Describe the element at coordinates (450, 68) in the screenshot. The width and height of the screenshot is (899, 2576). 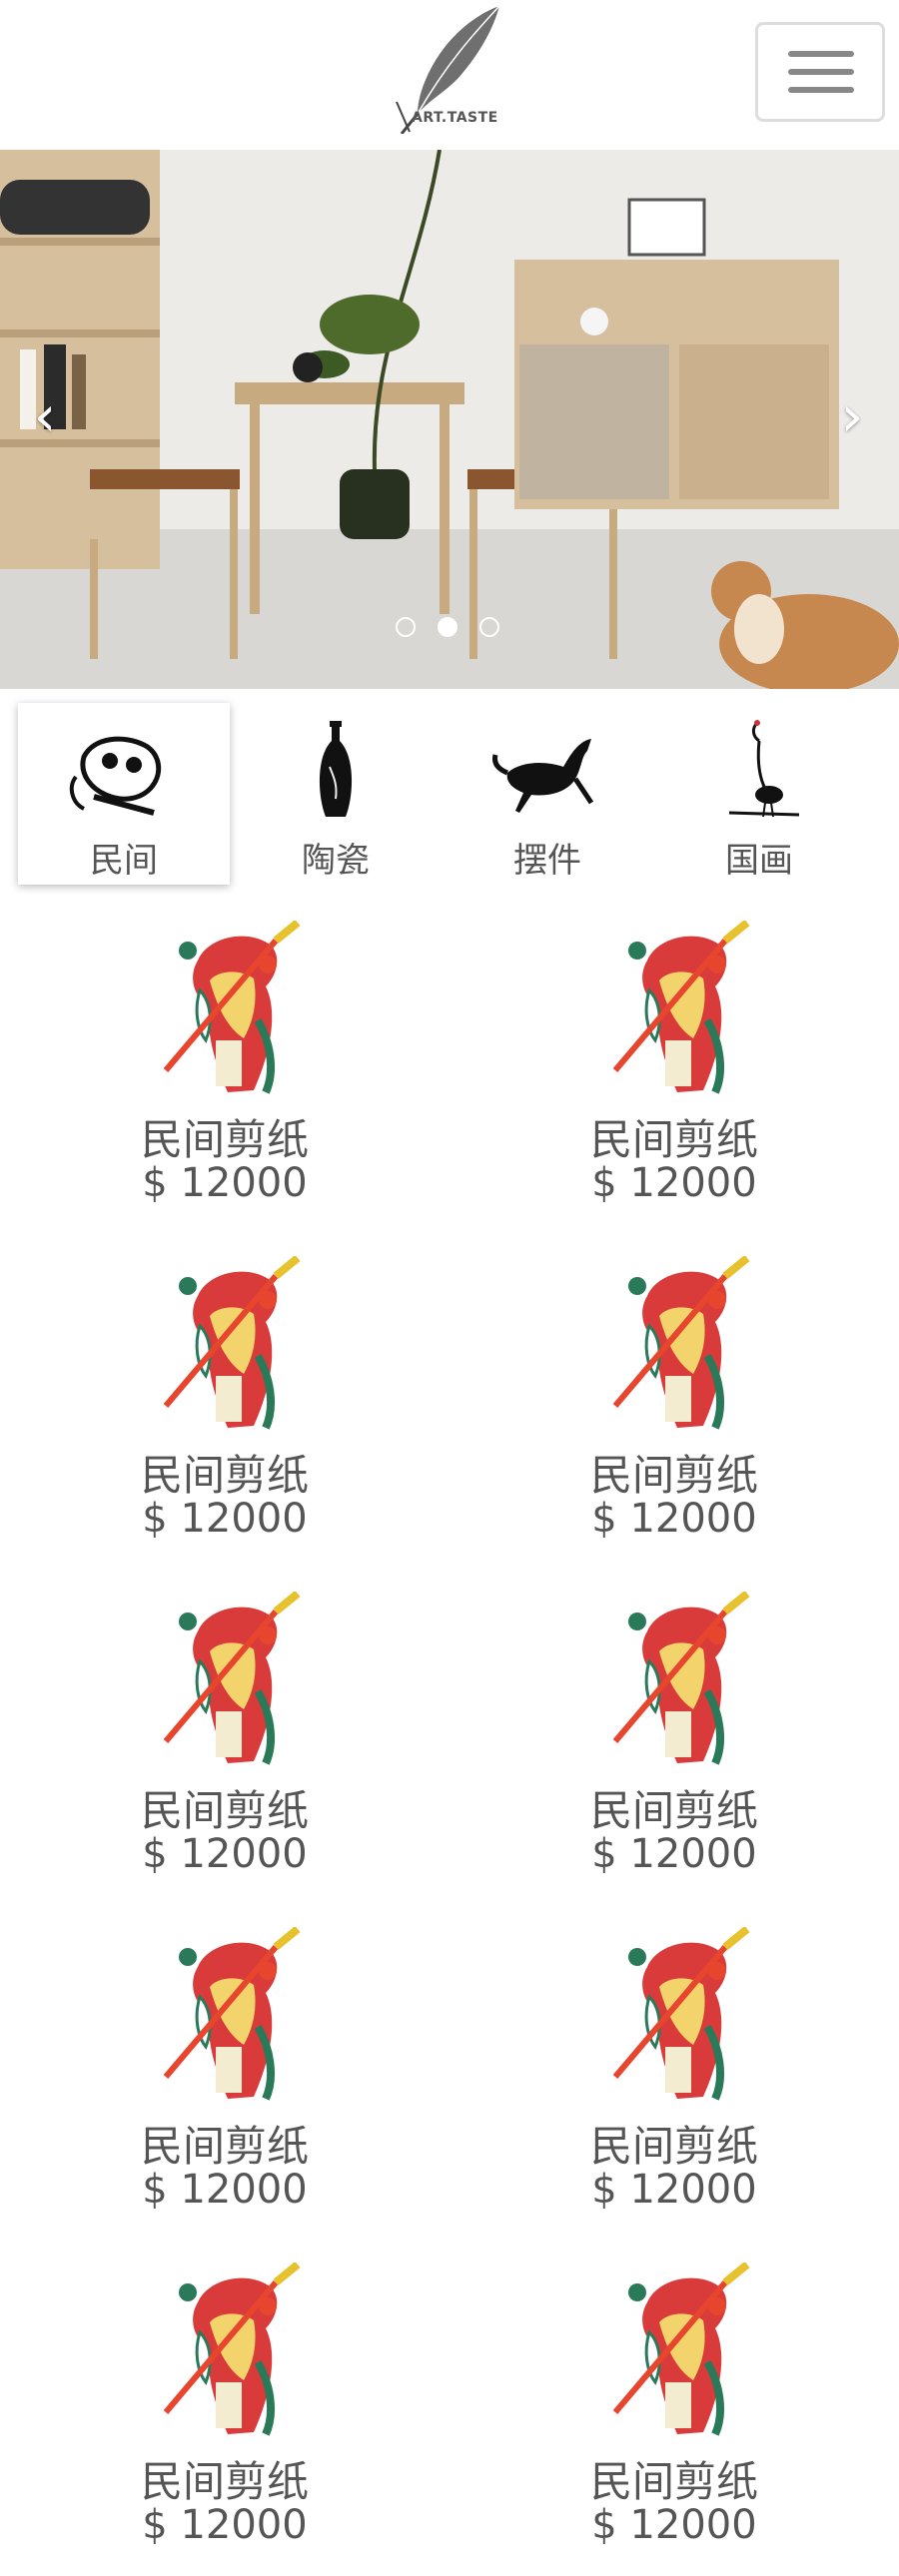
I see `logo: ART.TASTE` at that location.